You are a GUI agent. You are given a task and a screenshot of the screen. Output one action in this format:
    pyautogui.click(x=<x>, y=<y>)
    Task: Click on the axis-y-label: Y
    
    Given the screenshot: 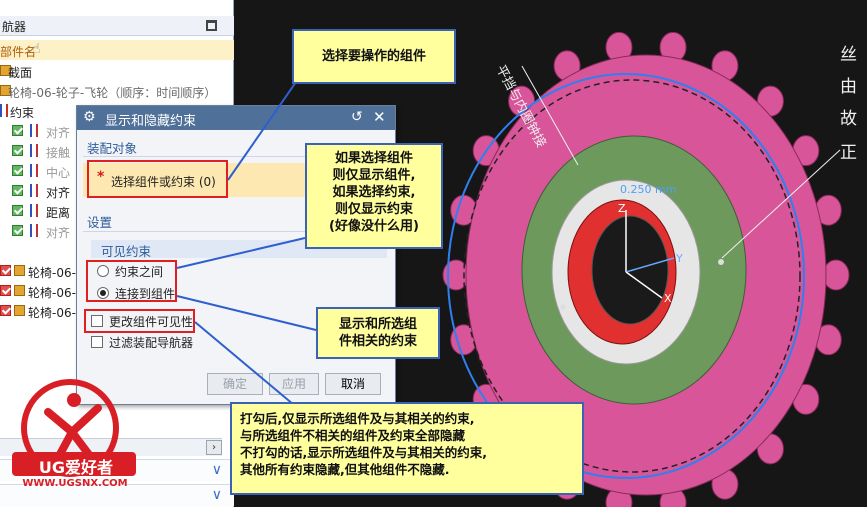 What is the action you would take?
    pyautogui.click(x=679, y=258)
    